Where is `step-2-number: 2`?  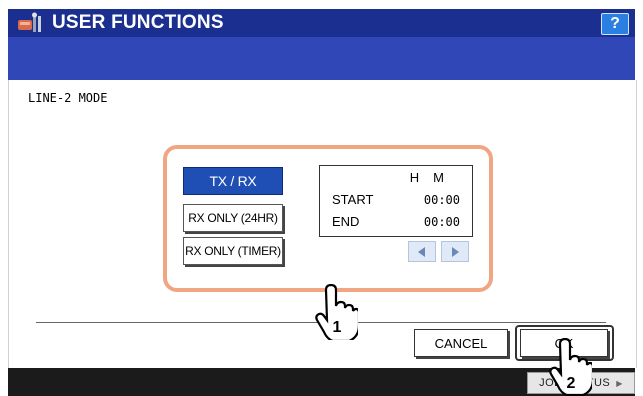
step-2-number: 2 is located at coordinates (571, 383).